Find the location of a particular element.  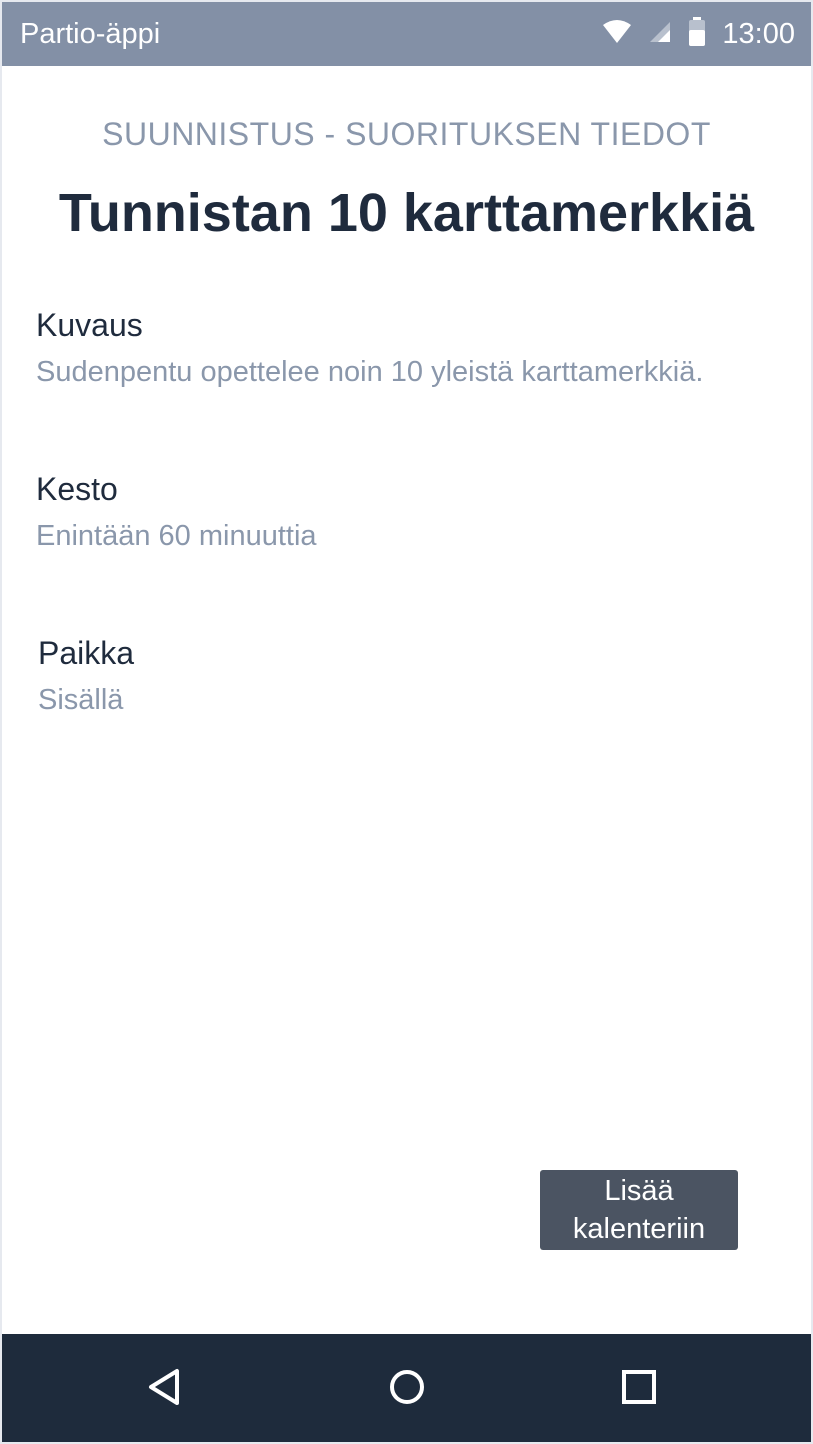

back-button is located at coordinates (165, 1389).